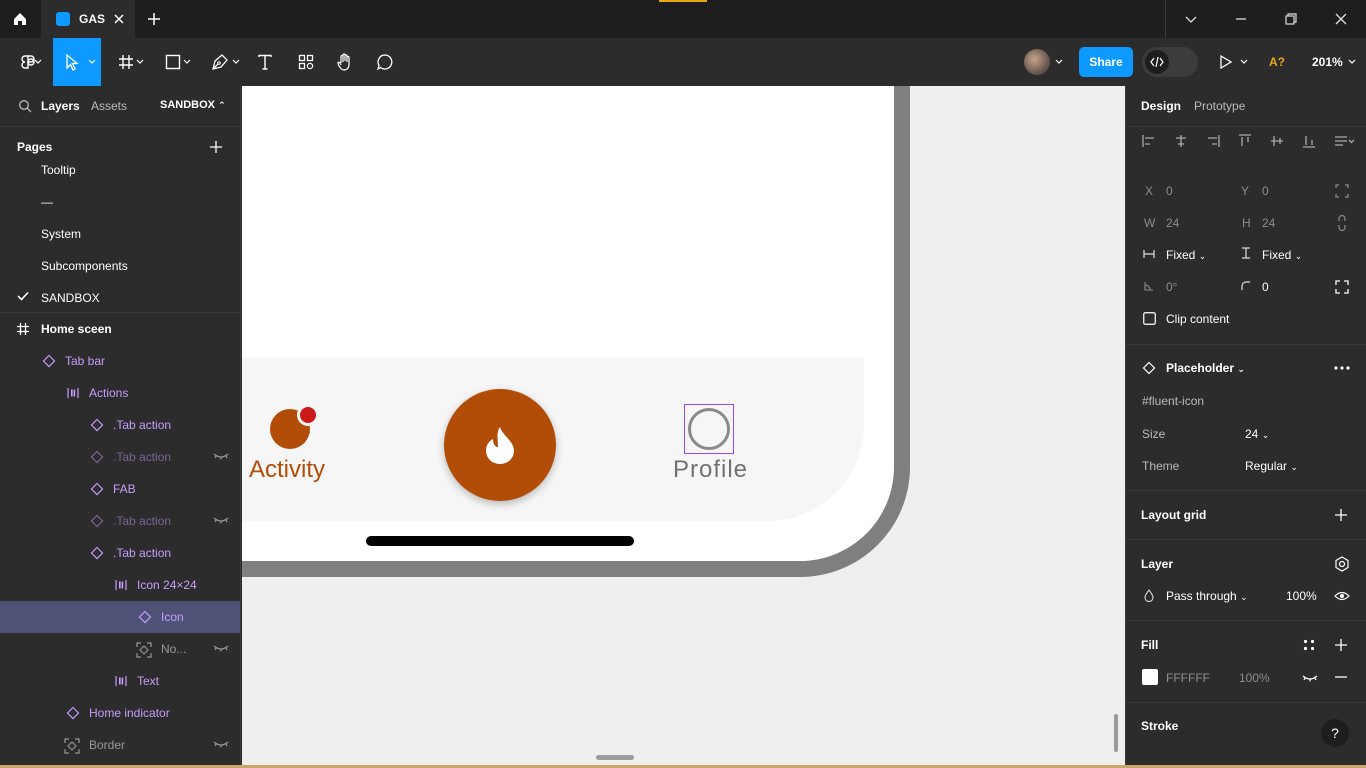 This screenshot has width=1366, height=768. Describe the element at coordinates (120, 393) in the screenshot. I see `layer-row: Actions` at that location.